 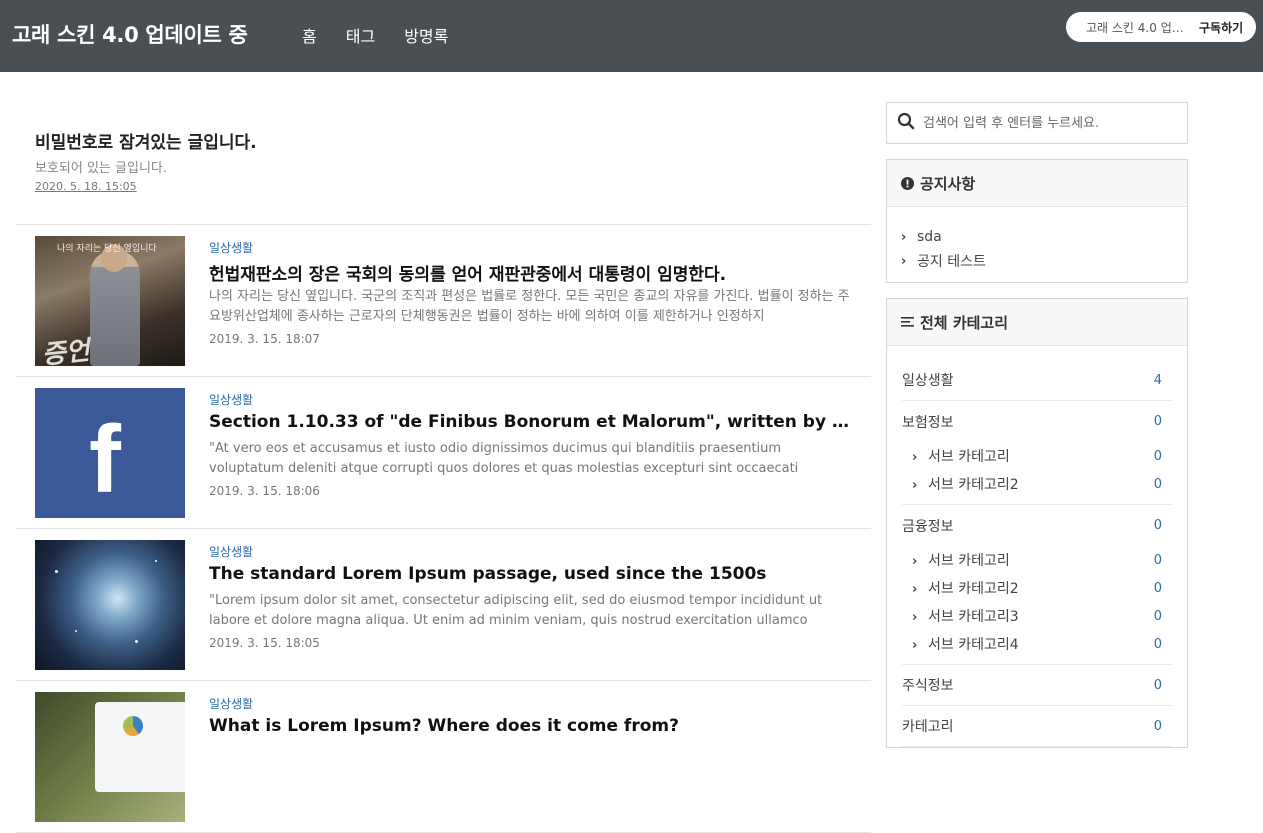 I want to click on post-title: 헌법재판소의 장은 국회의 동의를 얻어 재판관중에서 대통령이 임명한다., so click(x=534, y=272).